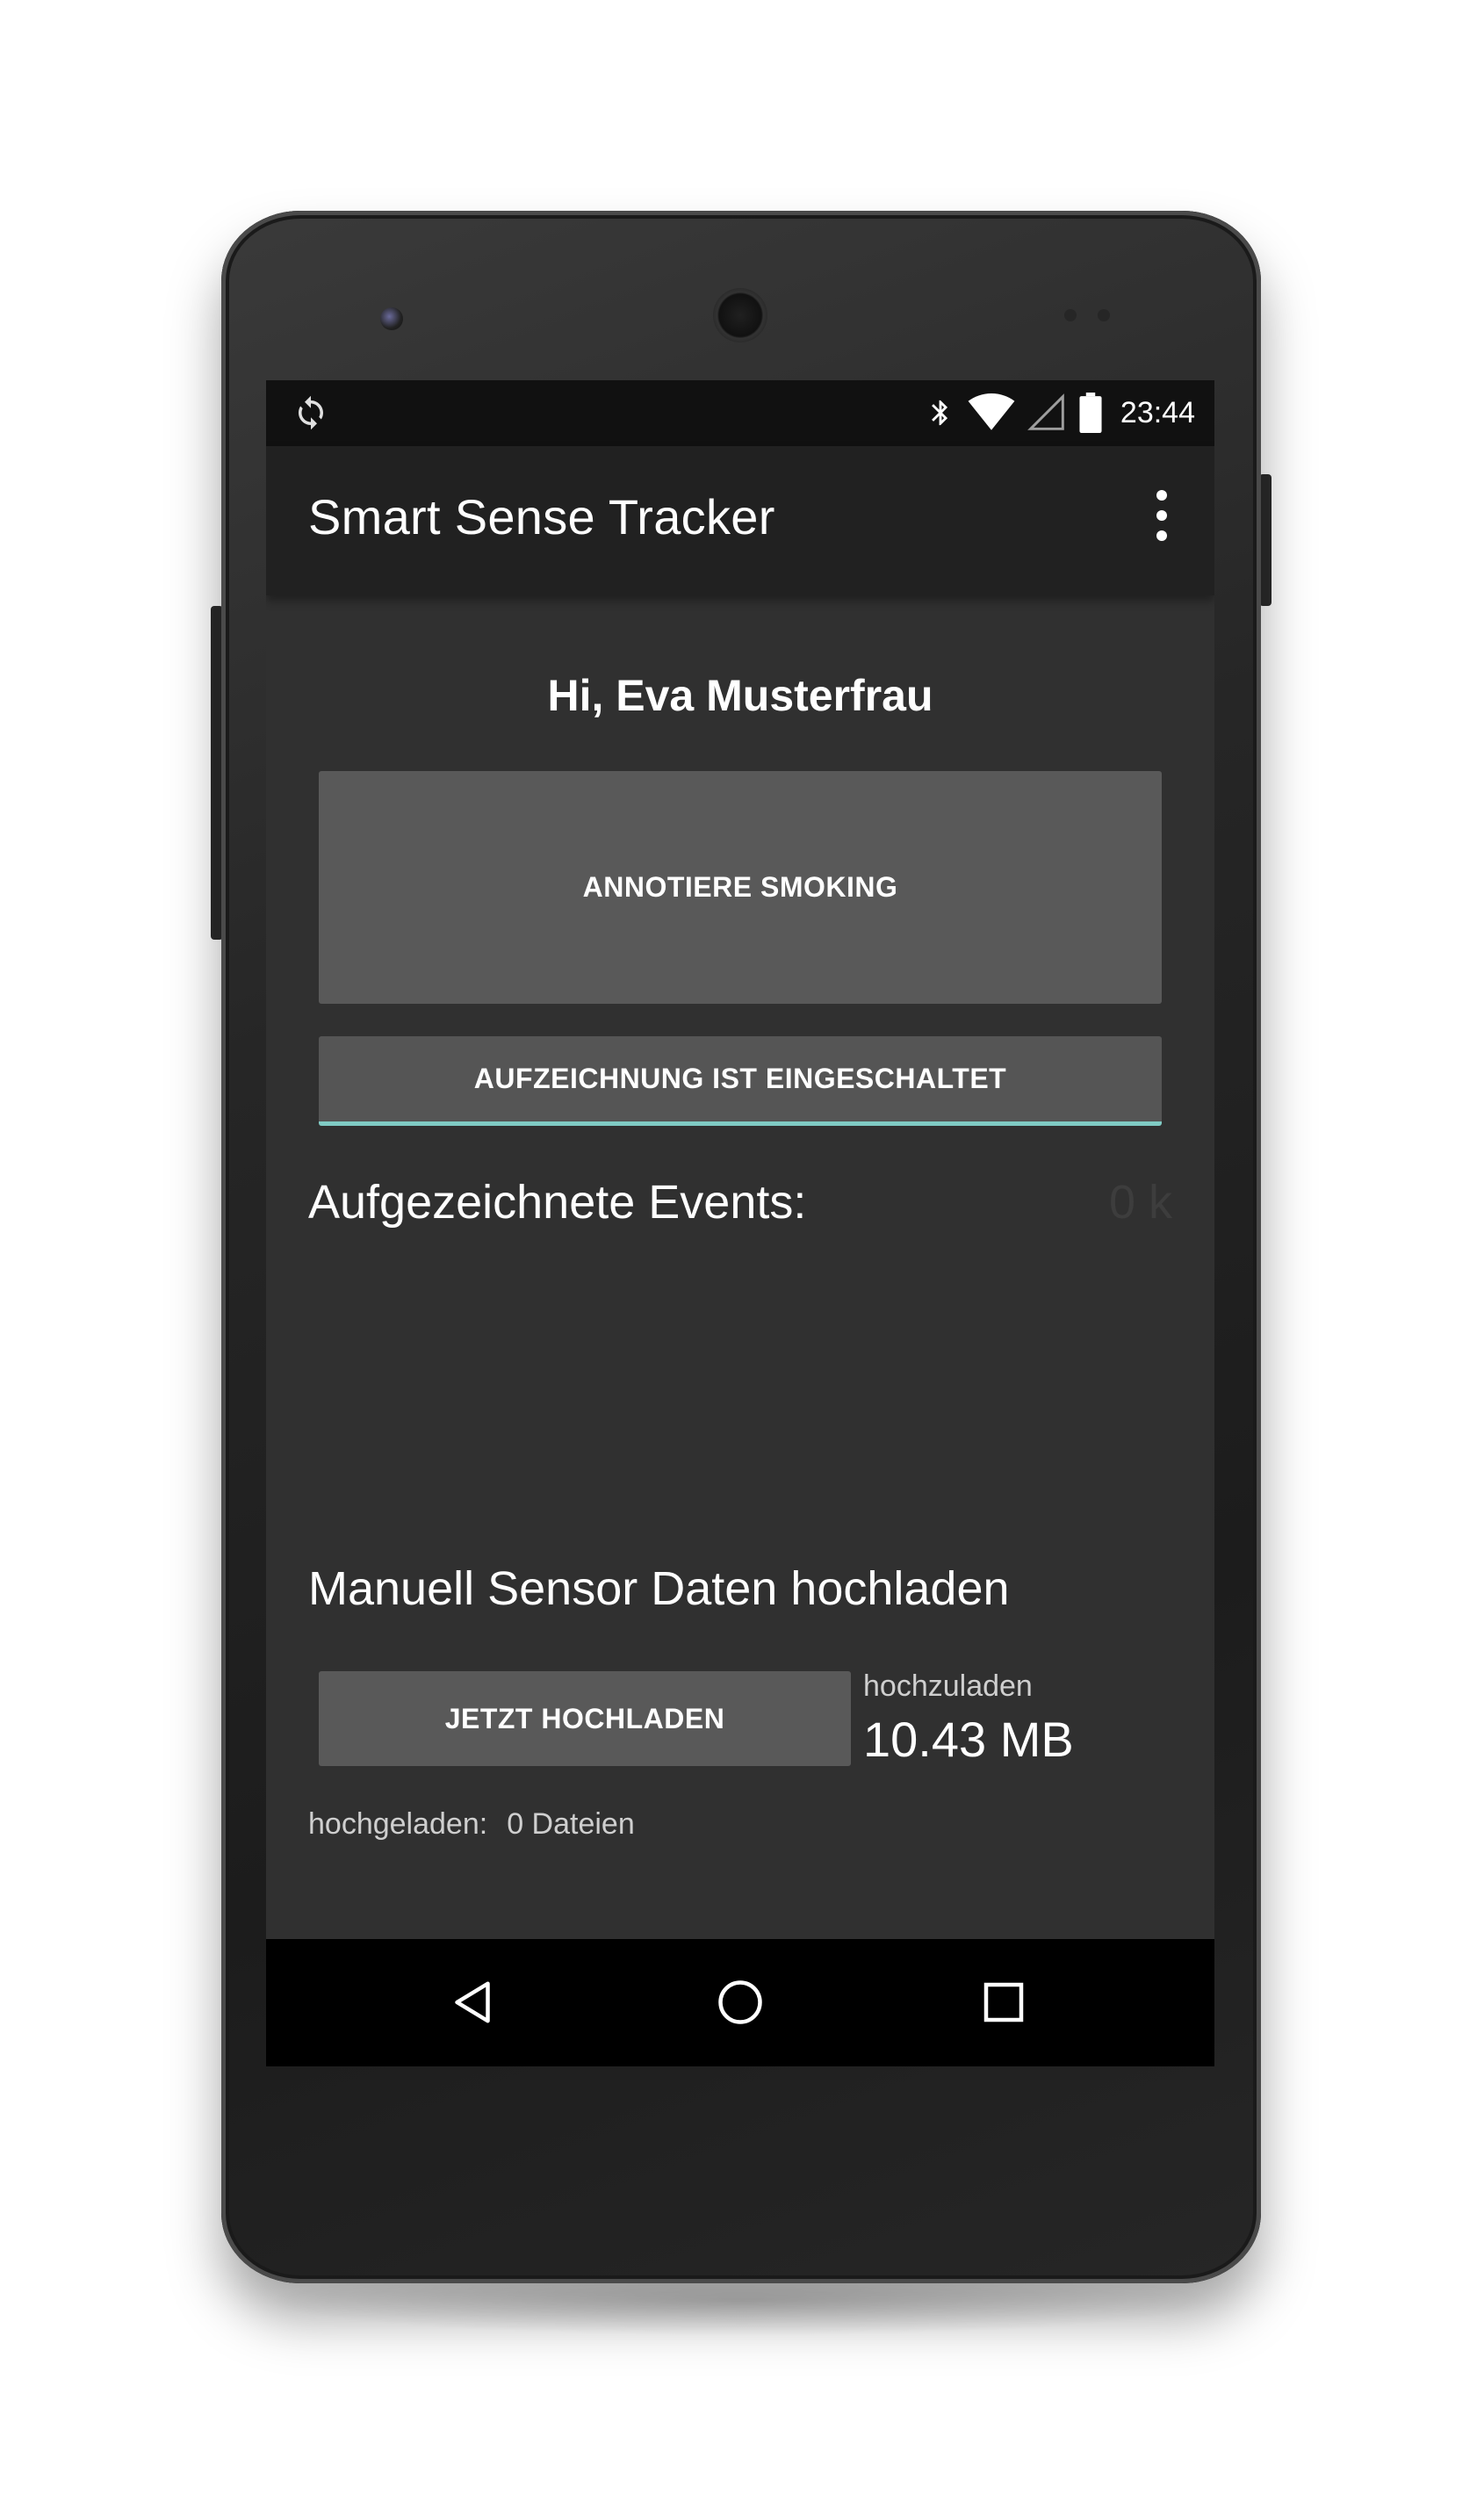 Image resolution: width=1484 pixels, height=2509 pixels. Describe the element at coordinates (991, 411) in the screenshot. I see `wifi-icon` at that location.